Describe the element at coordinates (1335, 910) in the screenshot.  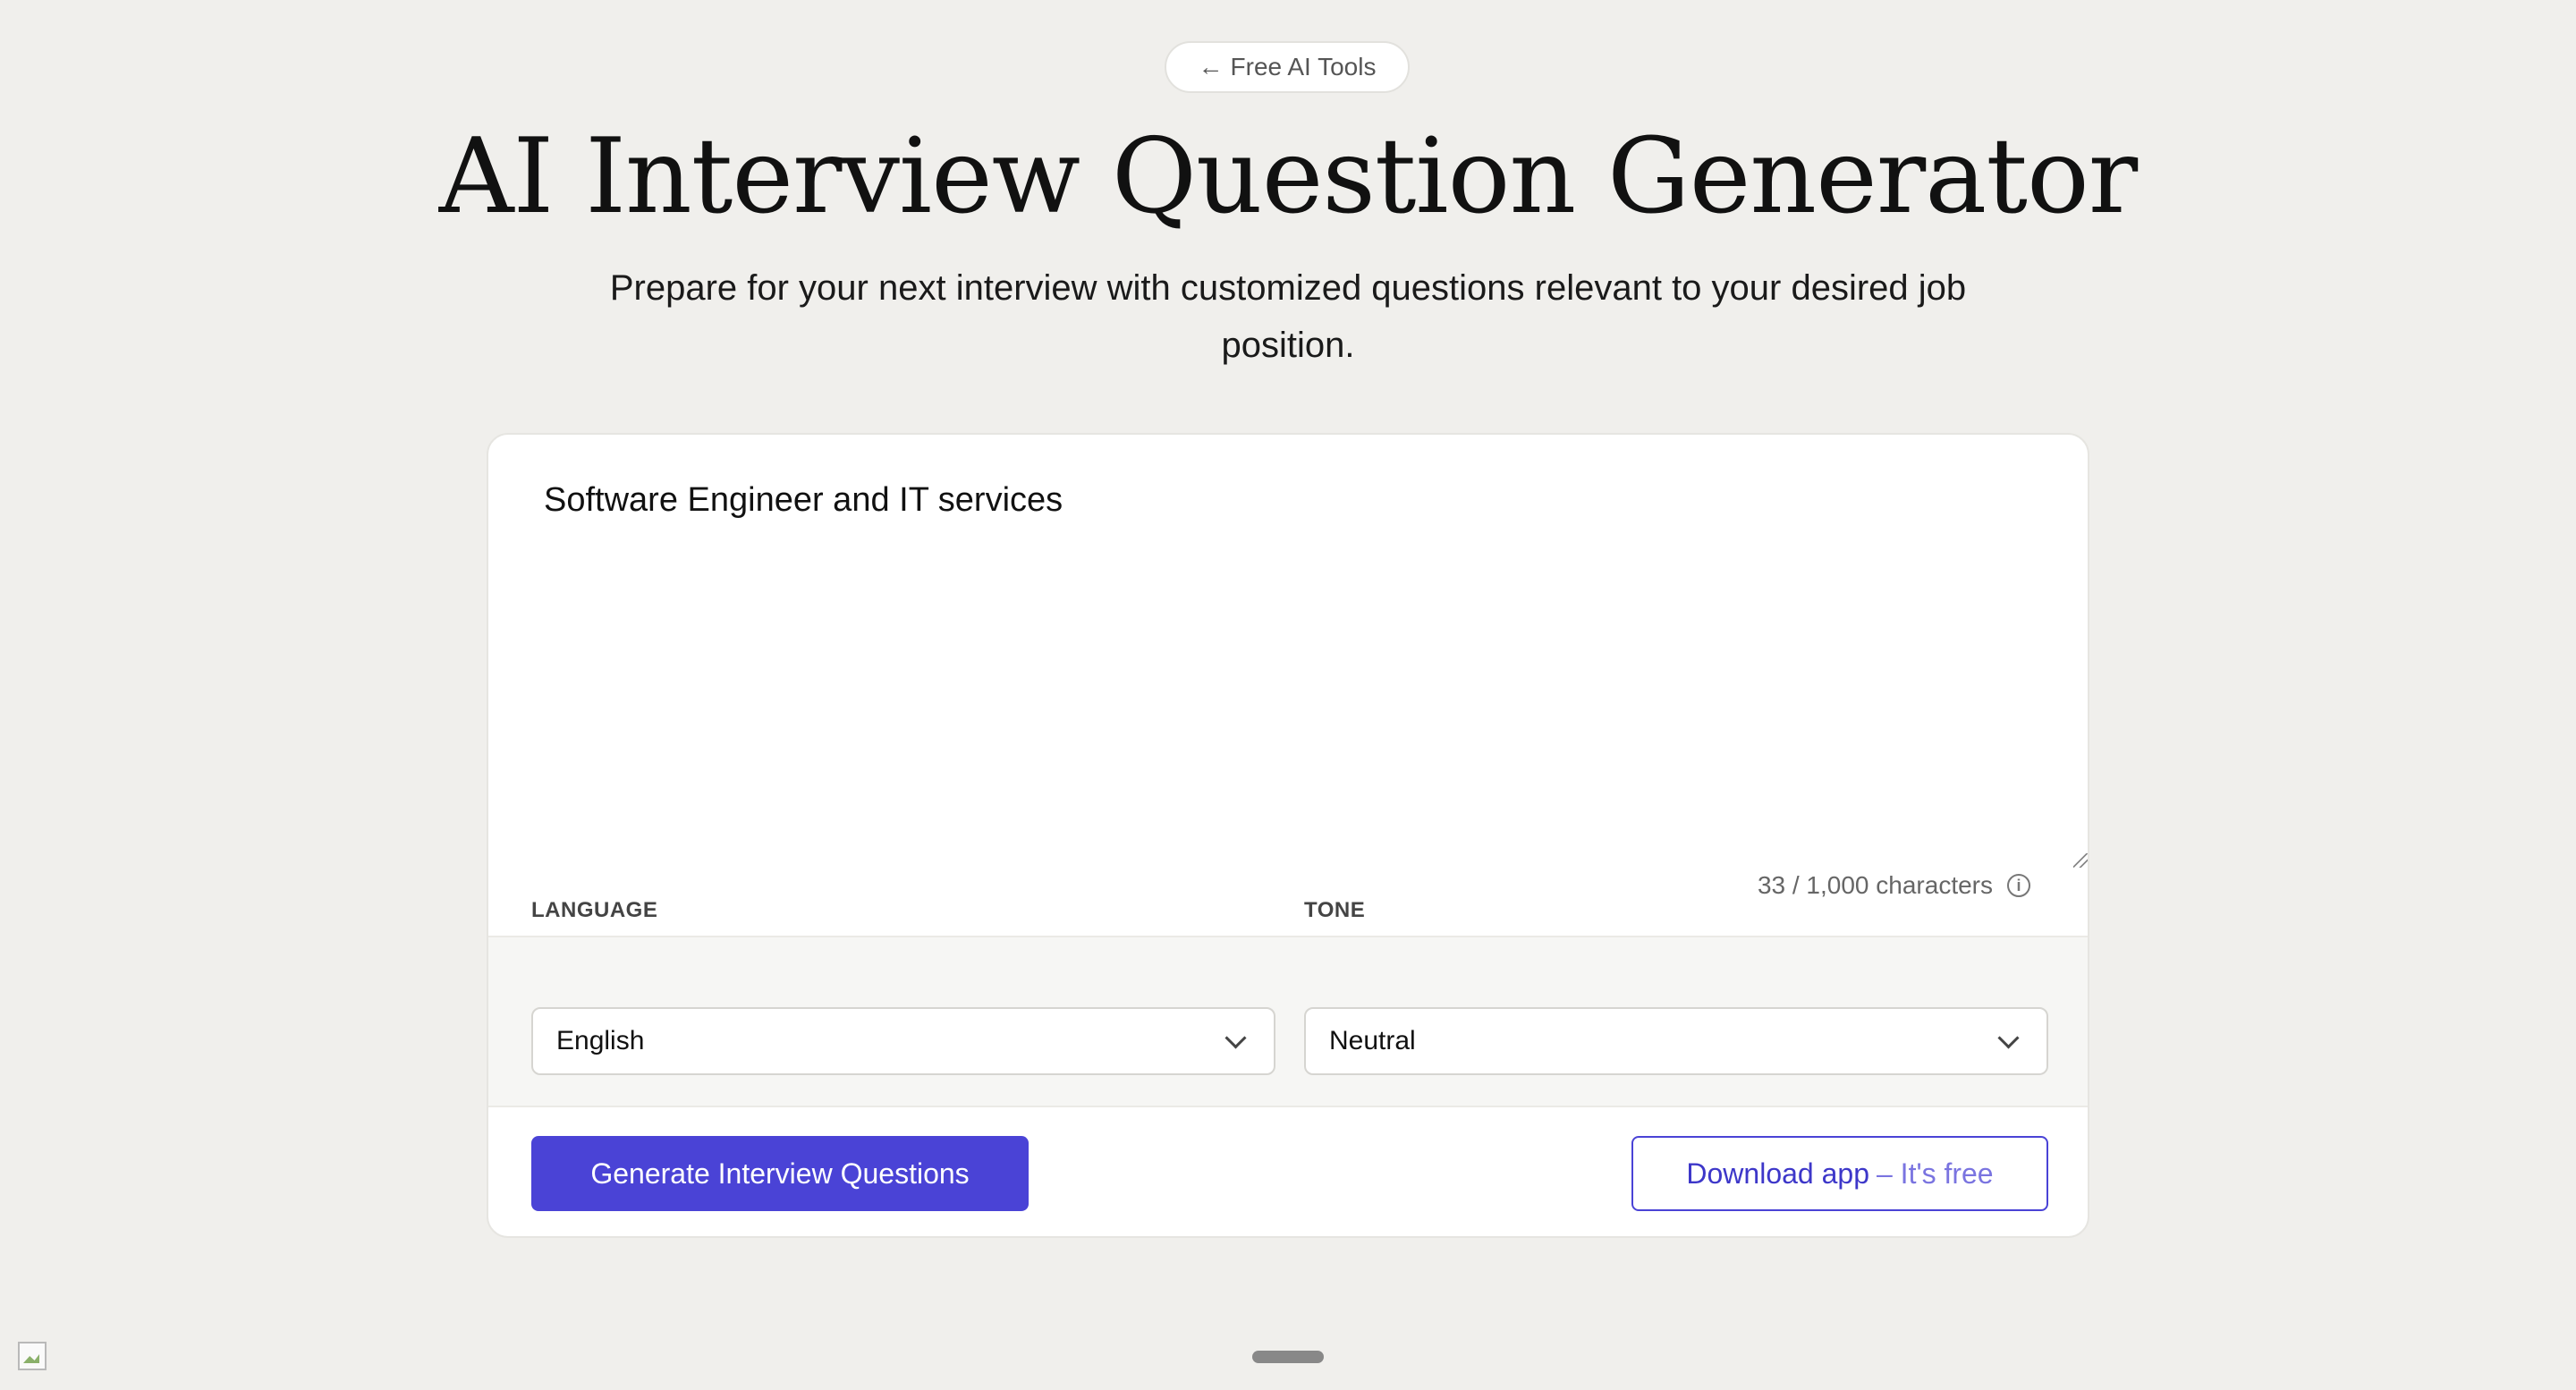
I see `tone-label: TONE` at that location.